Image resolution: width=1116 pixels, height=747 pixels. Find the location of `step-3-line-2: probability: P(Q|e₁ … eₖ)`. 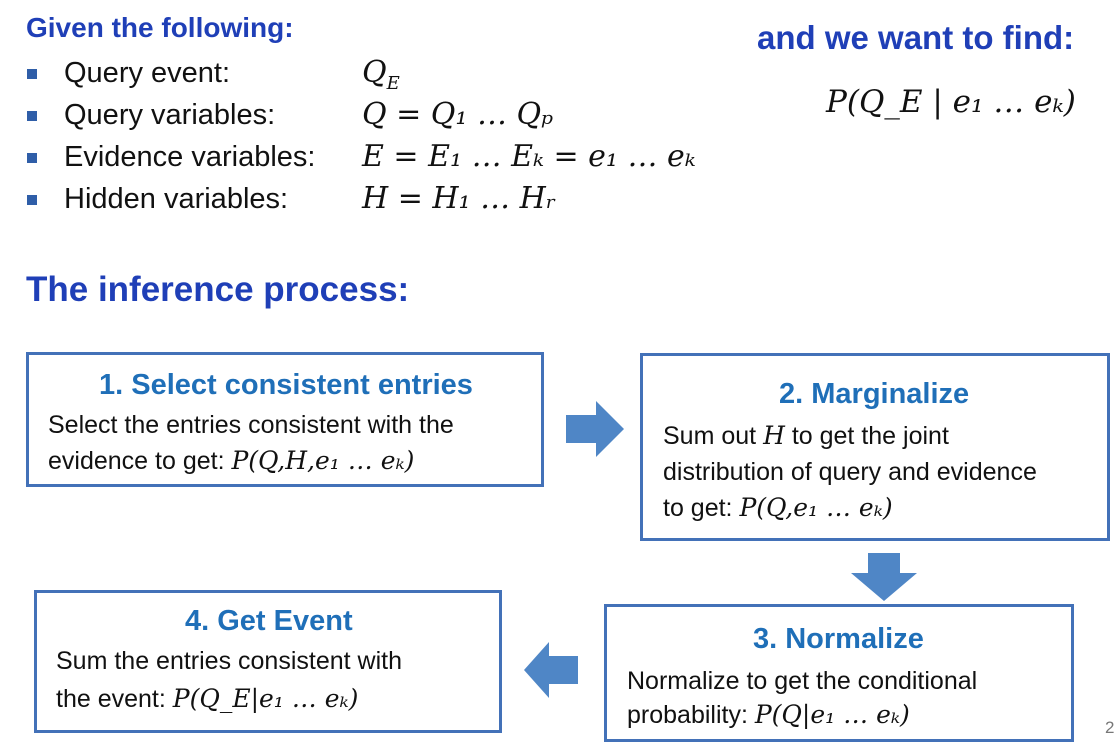

step-3-line-2: probability: P(Q|e₁ … eₖ) is located at coordinates (768, 714).